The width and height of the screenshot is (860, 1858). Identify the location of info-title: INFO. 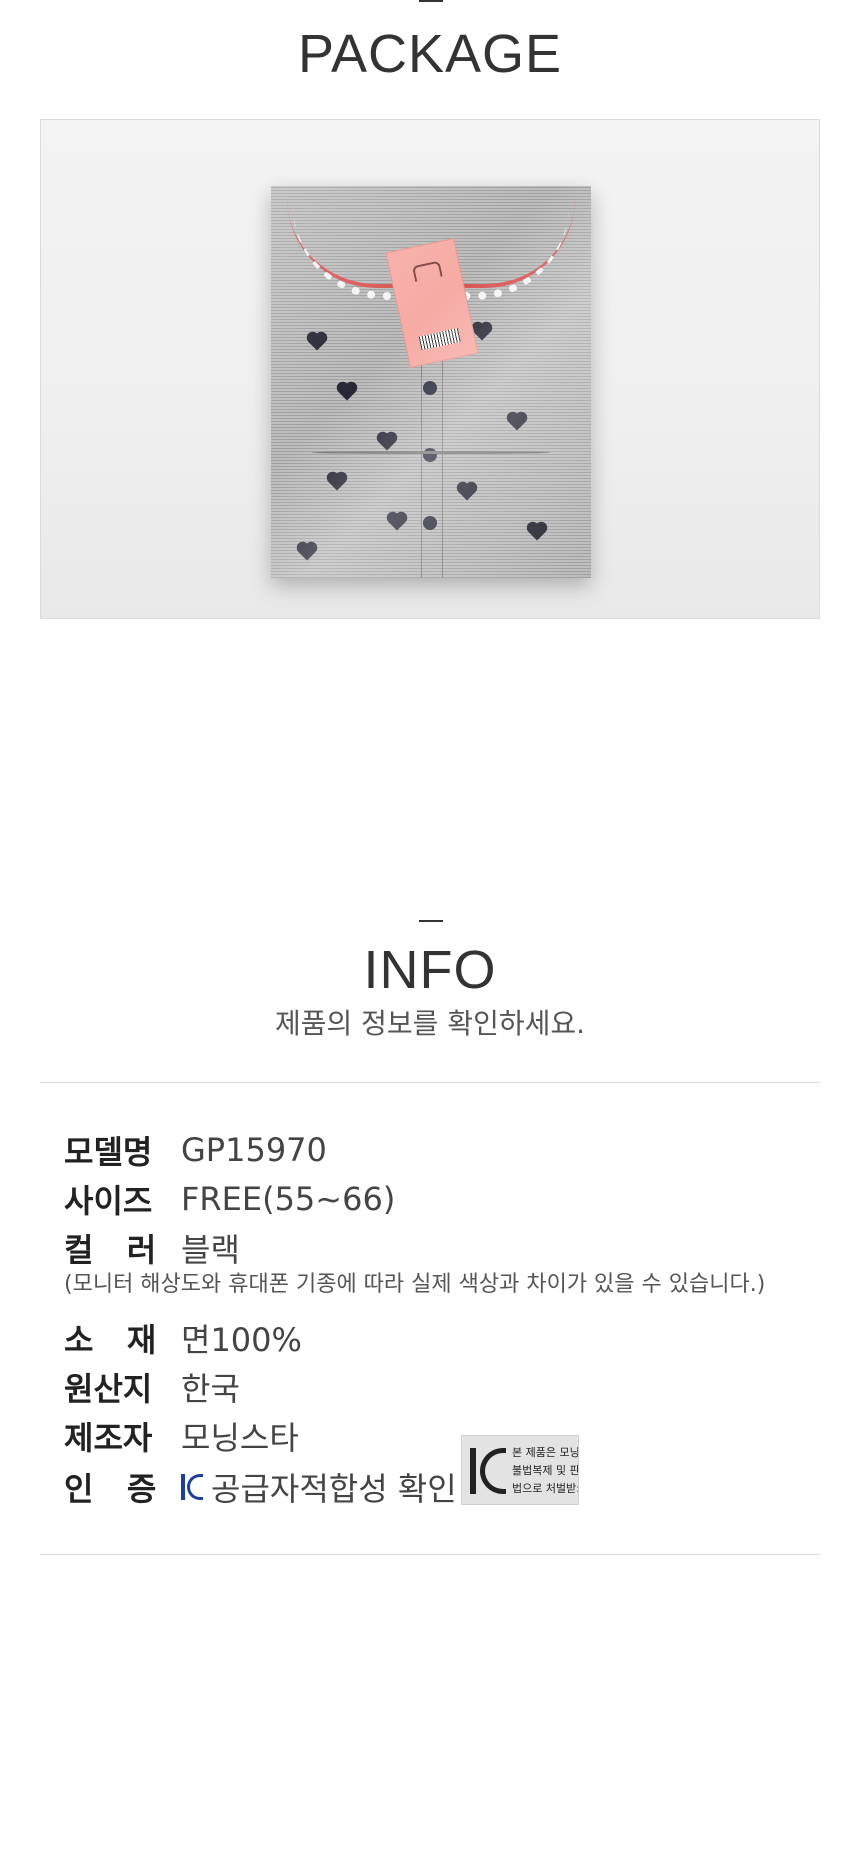
(430, 970).